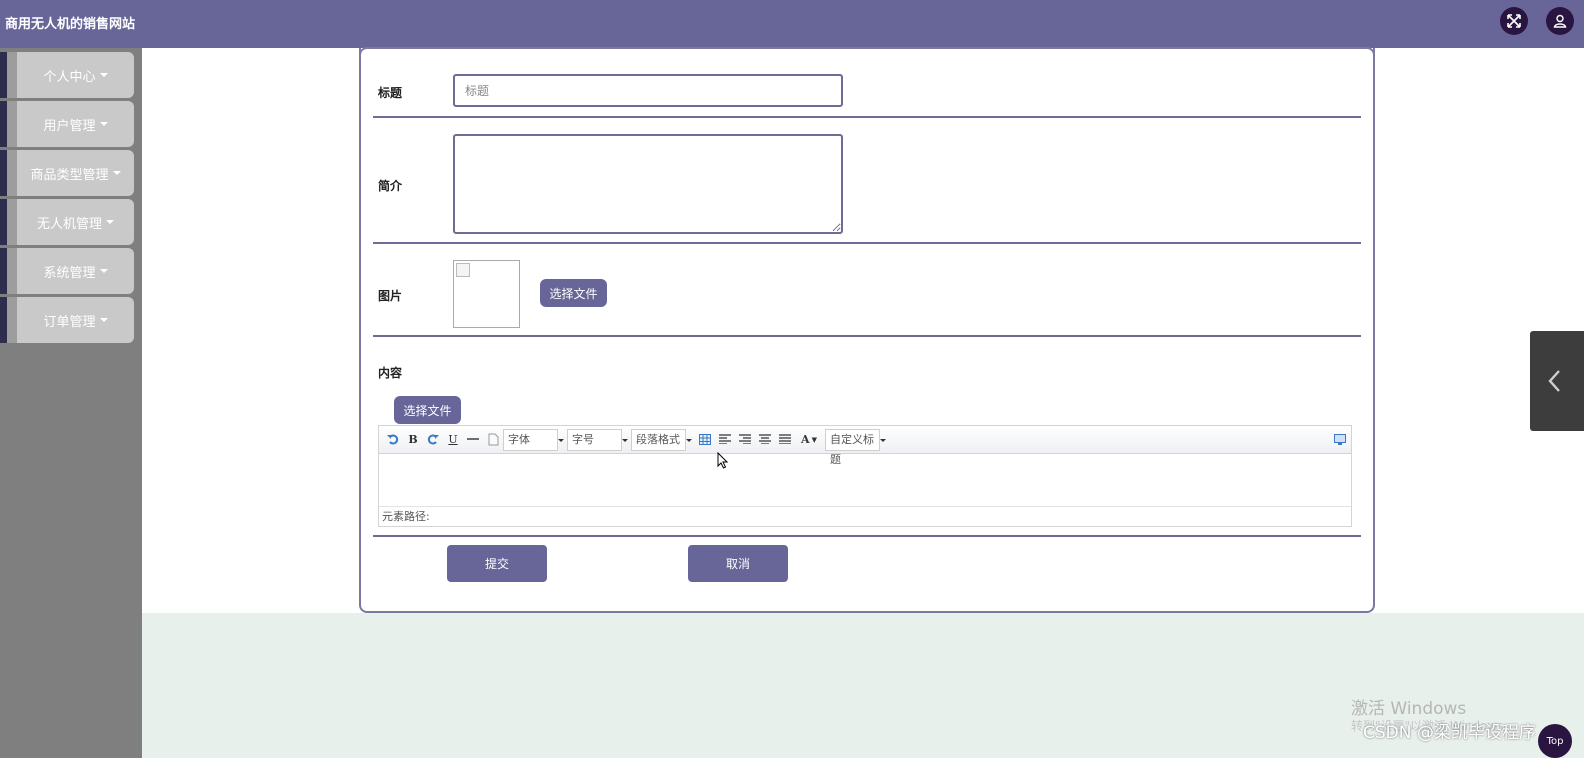 This screenshot has height=758, width=1584. Describe the element at coordinates (1514, 21) in the screenshot. I see `expand-icon` at that location.